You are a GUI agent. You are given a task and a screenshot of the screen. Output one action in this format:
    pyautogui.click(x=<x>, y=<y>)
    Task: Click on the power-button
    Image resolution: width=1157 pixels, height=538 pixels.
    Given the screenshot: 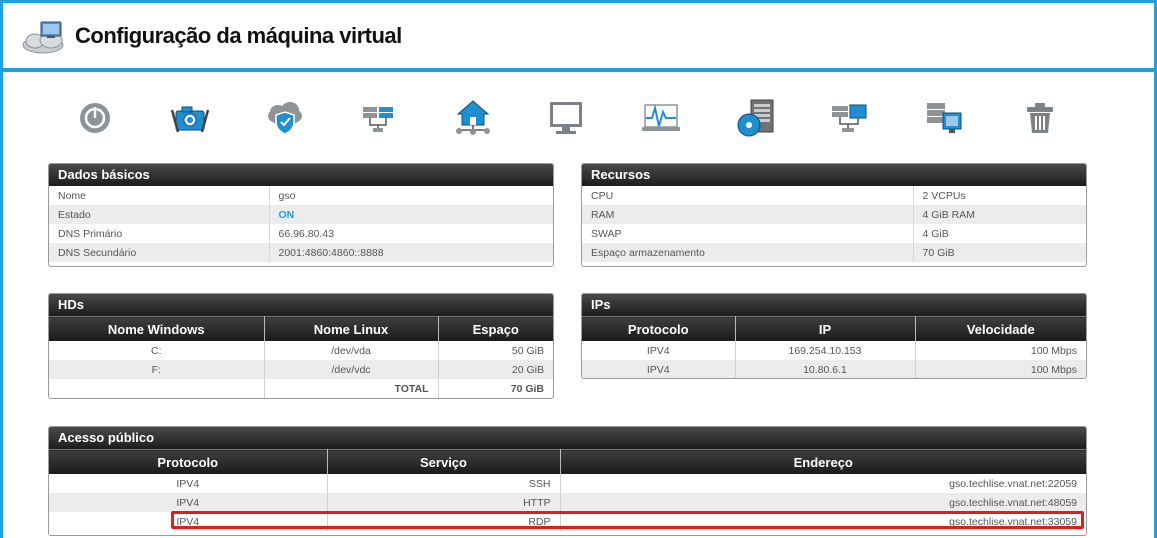 What is the action you would take?
    pyautogui.click(x=95, y=118)
    